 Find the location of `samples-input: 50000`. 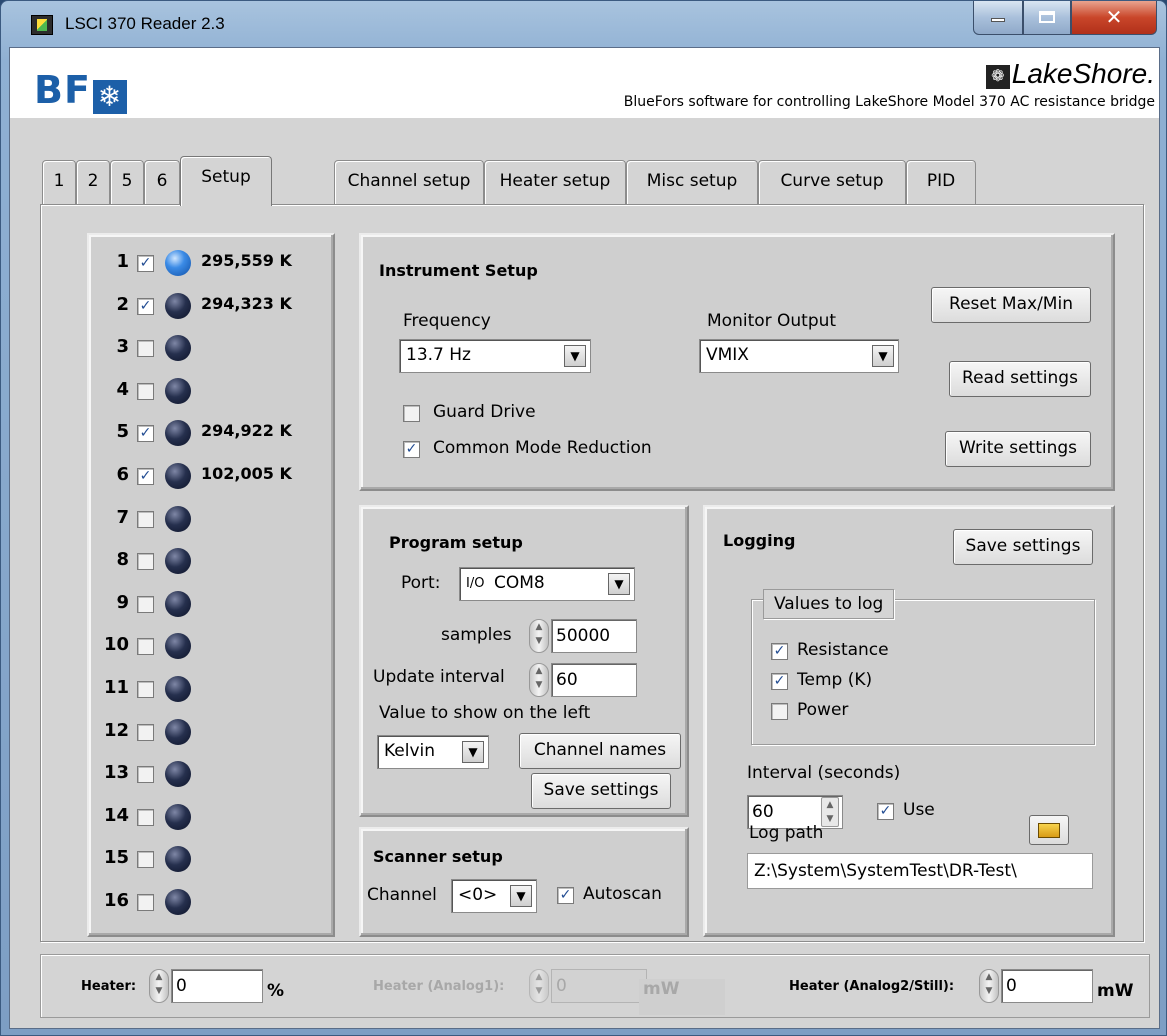

samples-input: 50000 is located at coordinates (594, 636).